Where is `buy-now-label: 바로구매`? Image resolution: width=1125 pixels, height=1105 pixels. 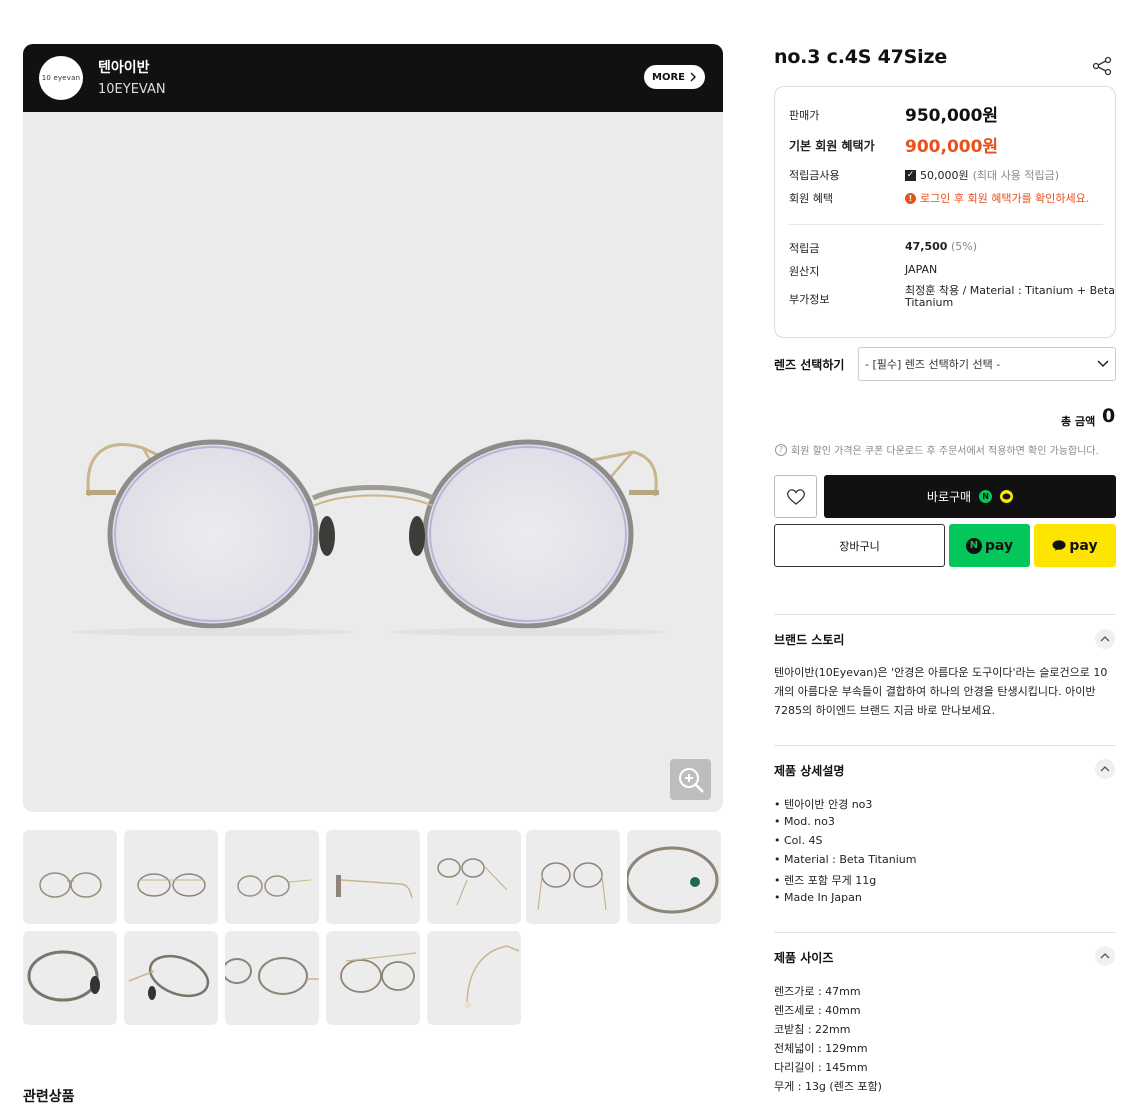 buy-now-label: 바로구매 is located at coordinates (949, 497).